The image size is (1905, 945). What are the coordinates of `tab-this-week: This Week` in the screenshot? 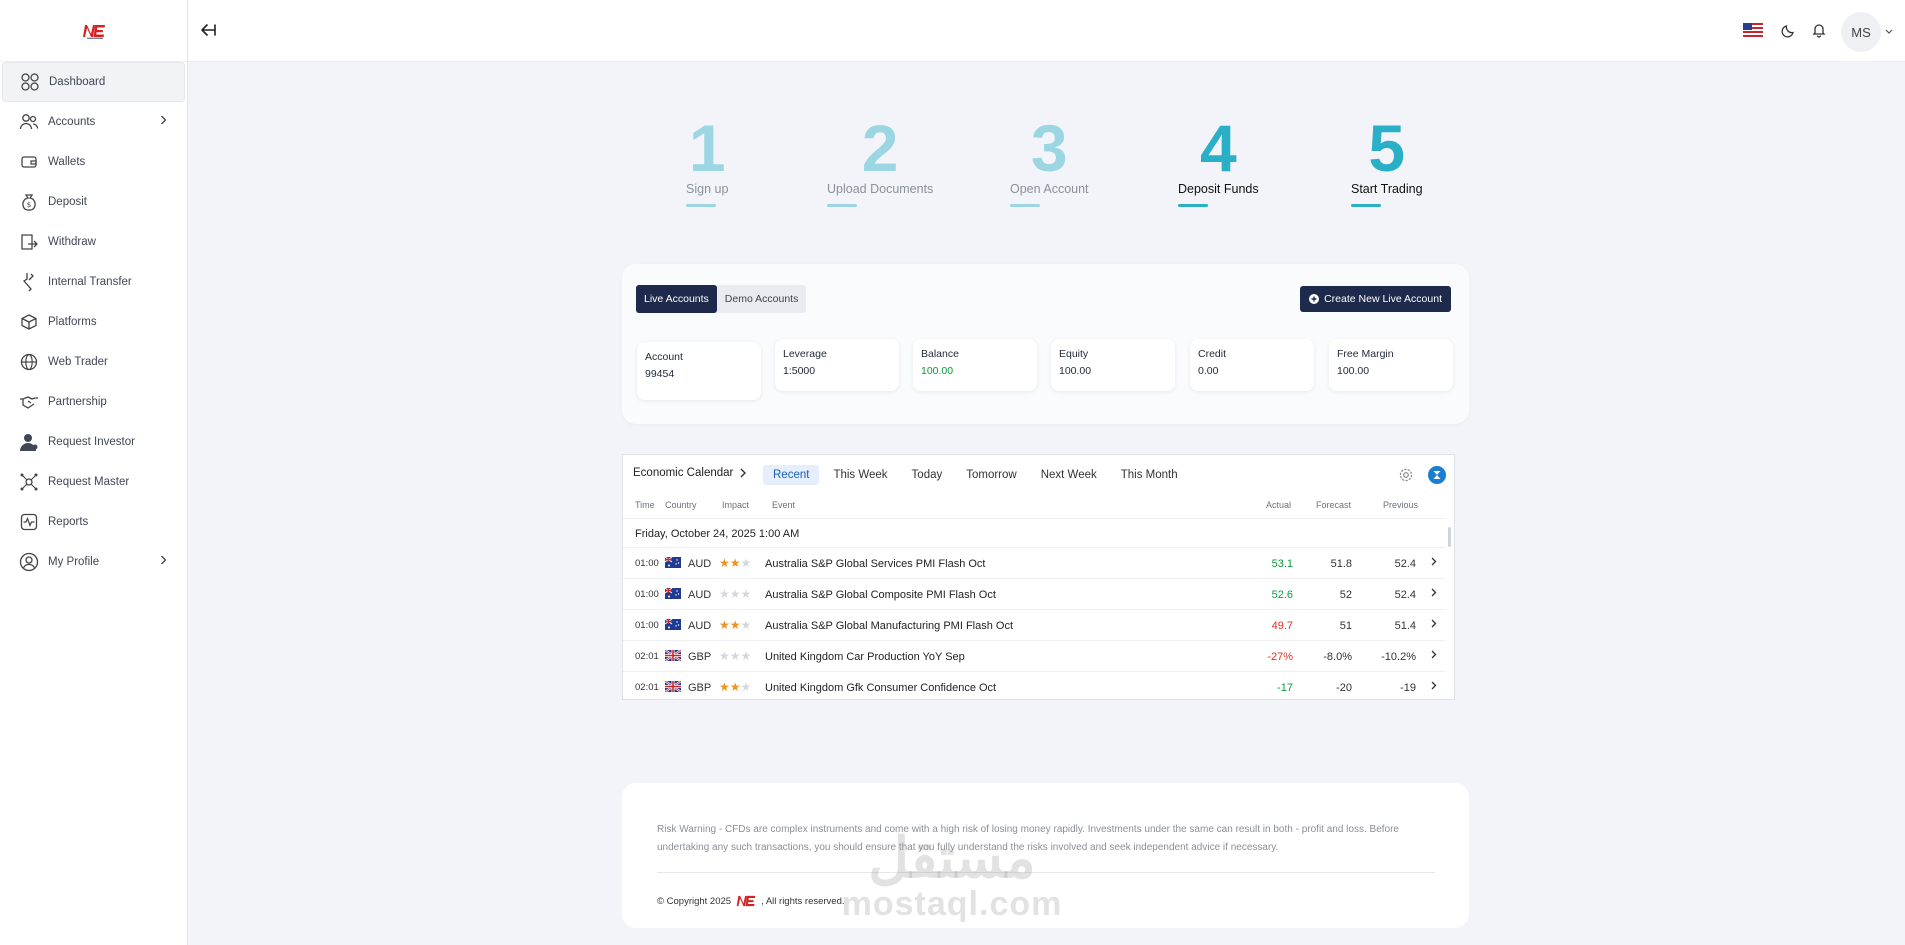 It's located at (860, 475).